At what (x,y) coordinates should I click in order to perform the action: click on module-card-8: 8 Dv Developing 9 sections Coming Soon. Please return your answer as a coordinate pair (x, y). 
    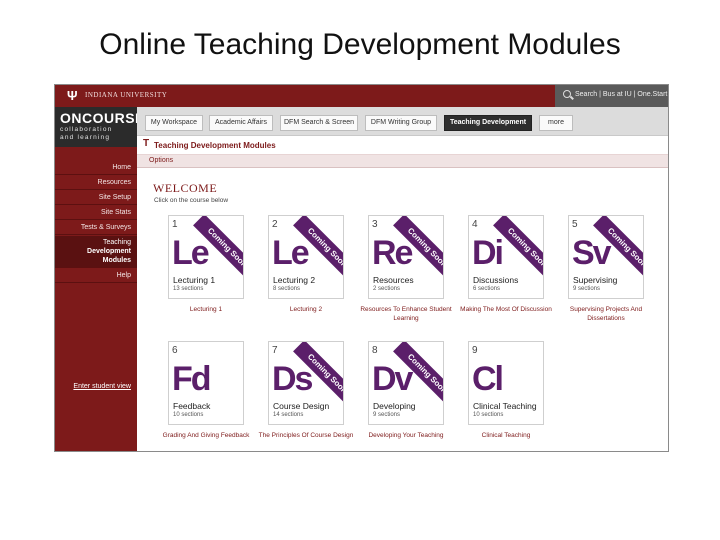
    Looking at the image, I should click on (406, 383).